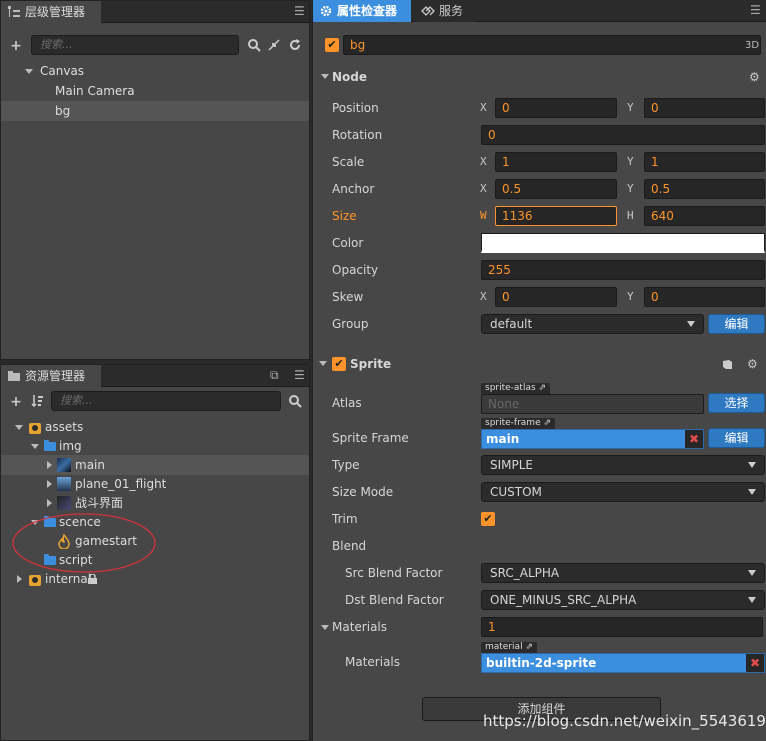 The image size is (766, 741). I want to click on atlas-input: None, so click(592, 404).